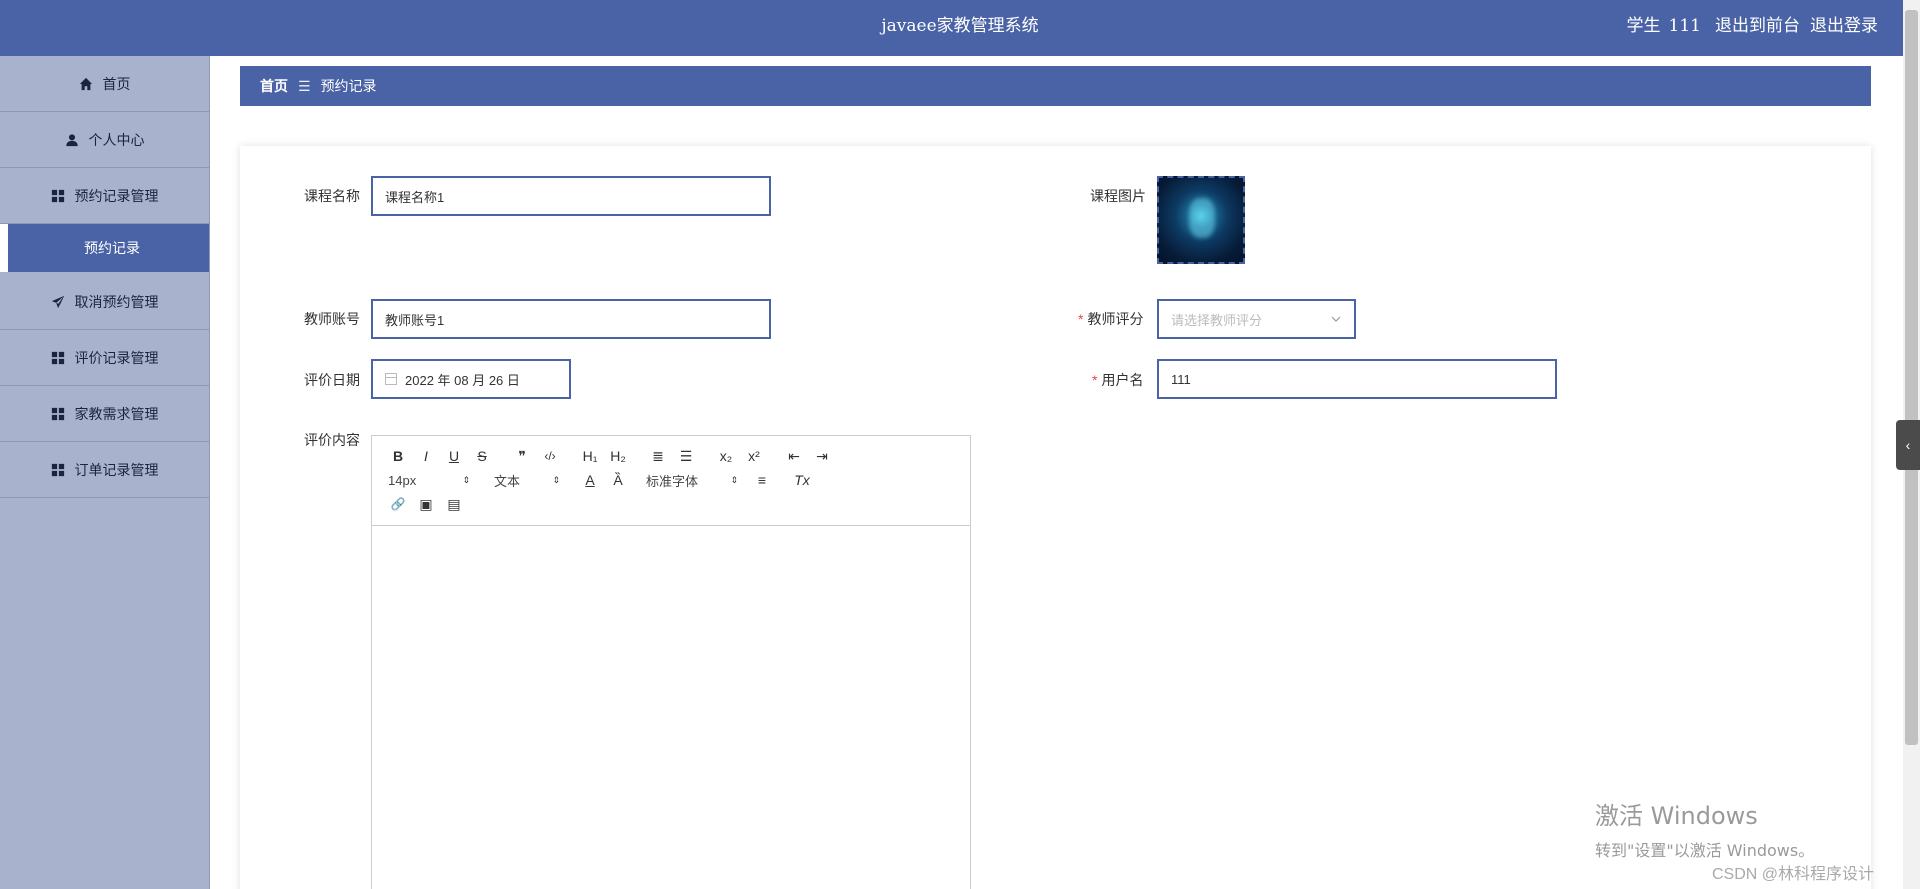 This screenshot has width=1920, height=889. What do you see at coordinates (391, 379) in the screenshot?
I see `calendar-icon` at bounding box center [391, 379].